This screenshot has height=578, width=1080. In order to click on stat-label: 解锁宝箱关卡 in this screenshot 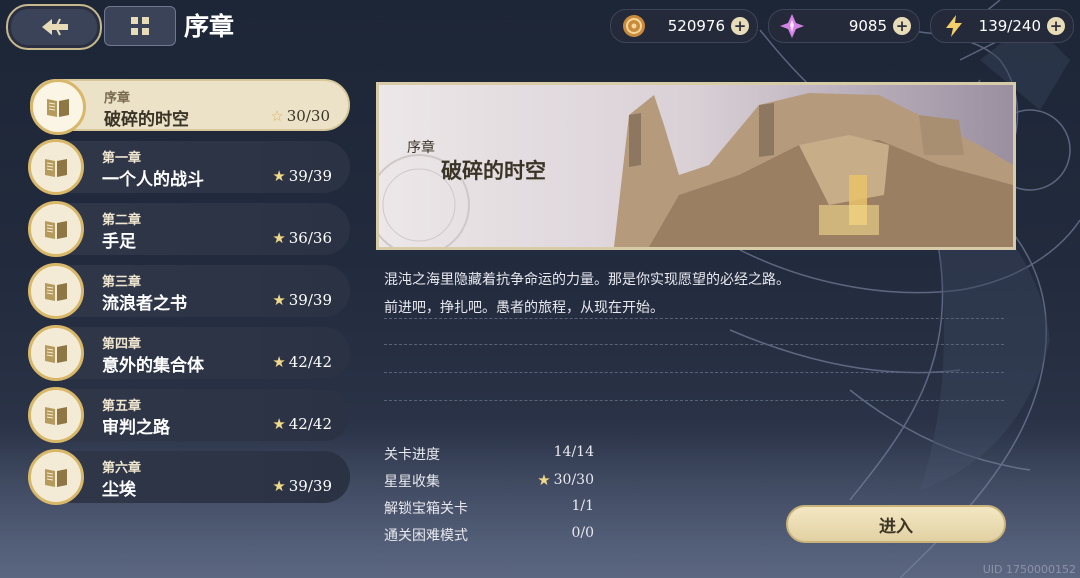, I will do `click(426, 509)`.